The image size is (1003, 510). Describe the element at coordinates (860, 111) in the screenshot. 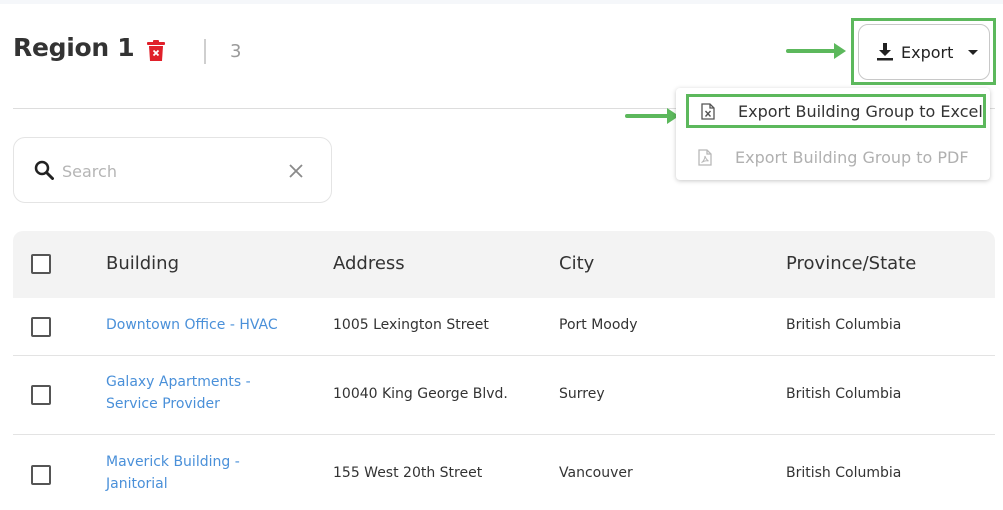

I see `menu-item-label: Export Building Group to Excel` at that location.